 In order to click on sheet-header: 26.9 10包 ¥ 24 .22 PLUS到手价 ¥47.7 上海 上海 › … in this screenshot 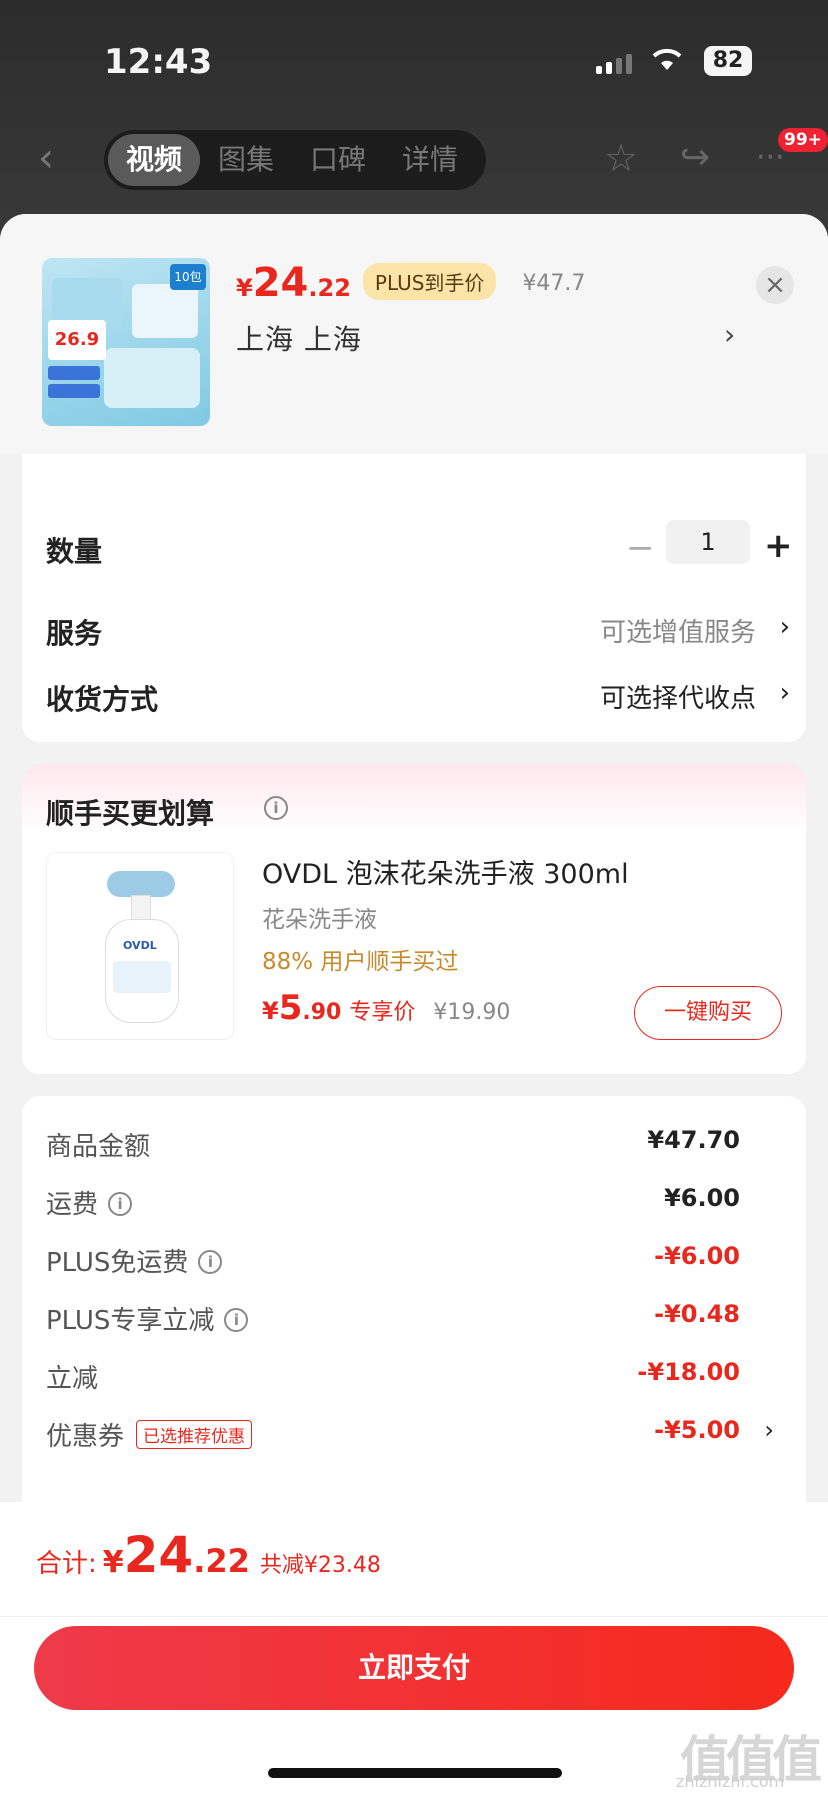, I will do `click(414, 334)`.